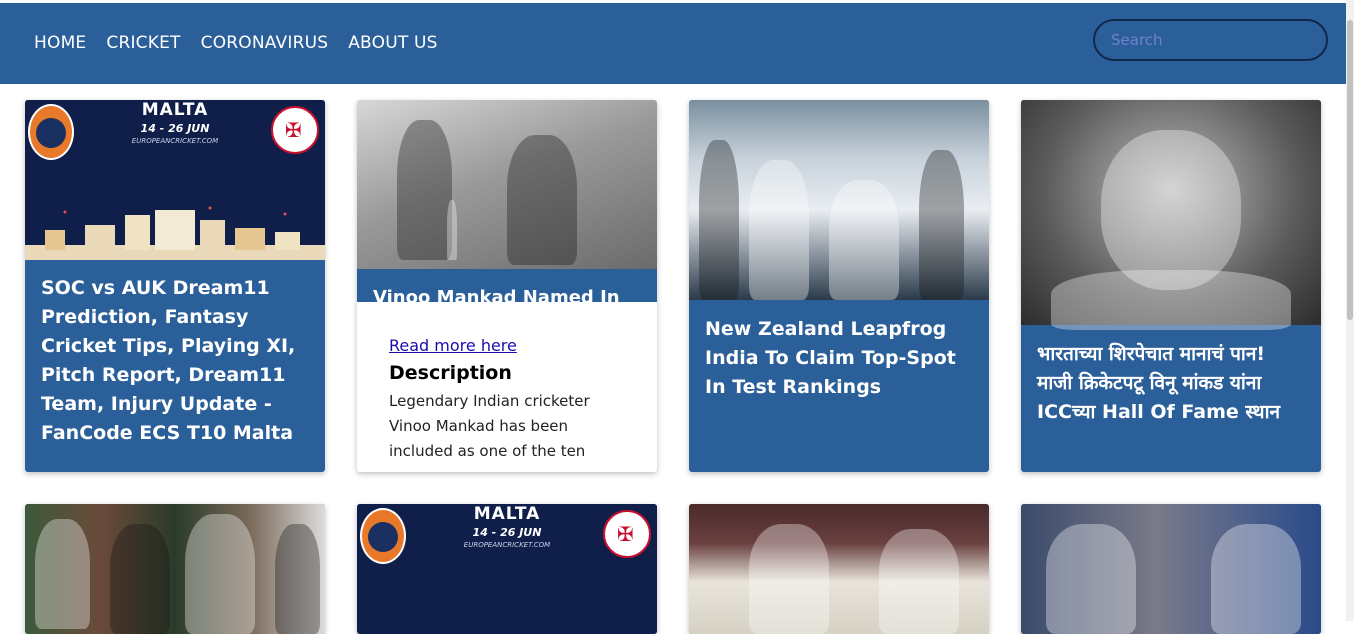  I want to click on nav-coronavirus: CORONAVIRUS, so click(265, 43).